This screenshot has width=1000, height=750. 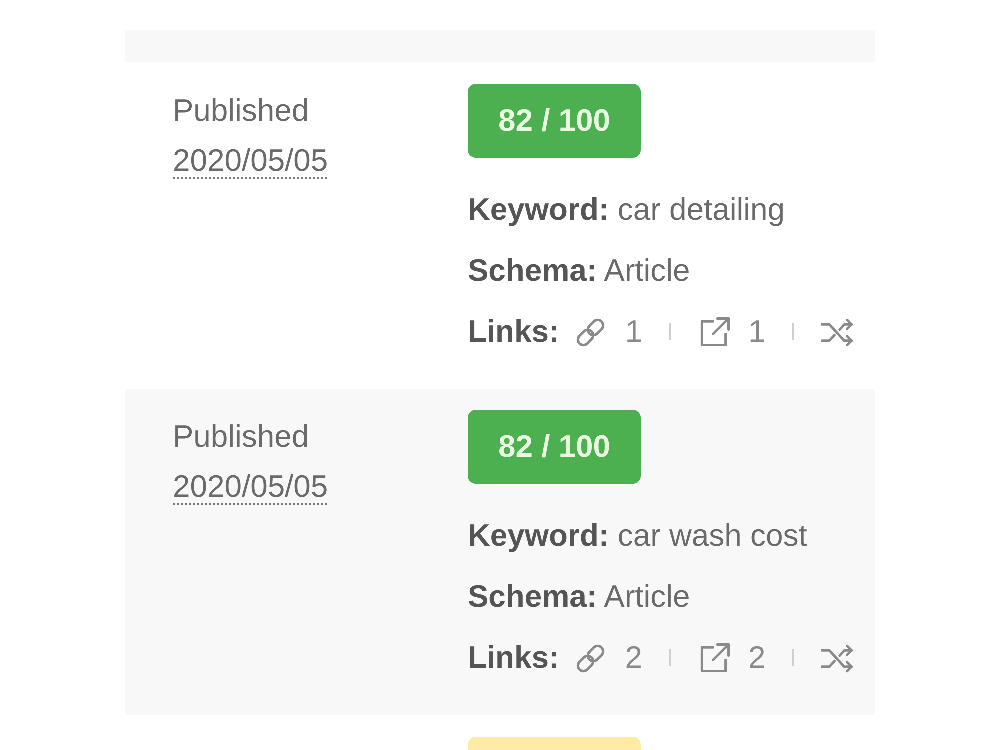 What do you see at coordinates (638, 536) in the screenshot?
I see `keyword-text: Keyword: car wash cost` at bounding box center [638, 536].